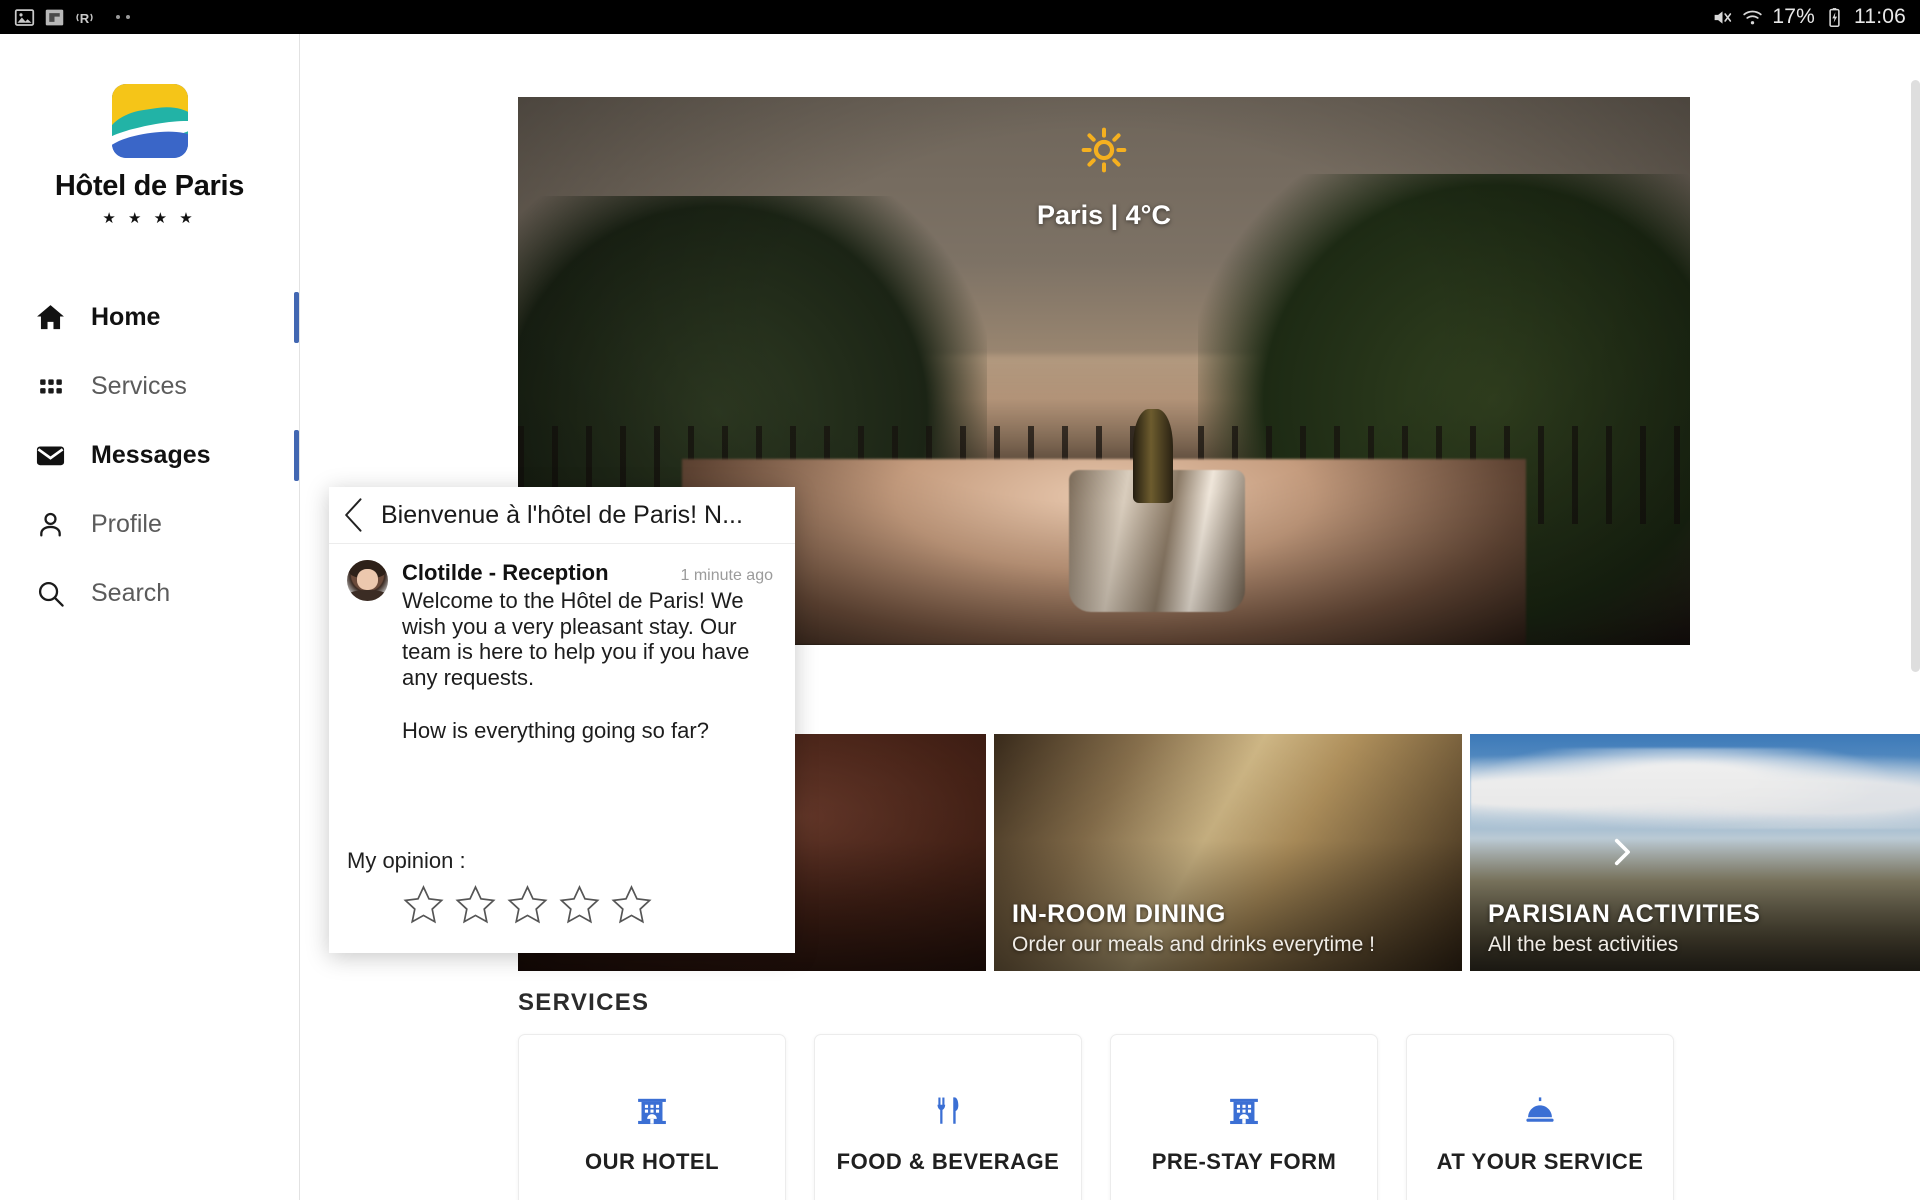 The height and width of the screenshot is (1200, 1920). What do you see at coordinates (505, 572) in the screenshot?
I see `message-sender: Clotilde - Reception` at bounding box center [505, 572].